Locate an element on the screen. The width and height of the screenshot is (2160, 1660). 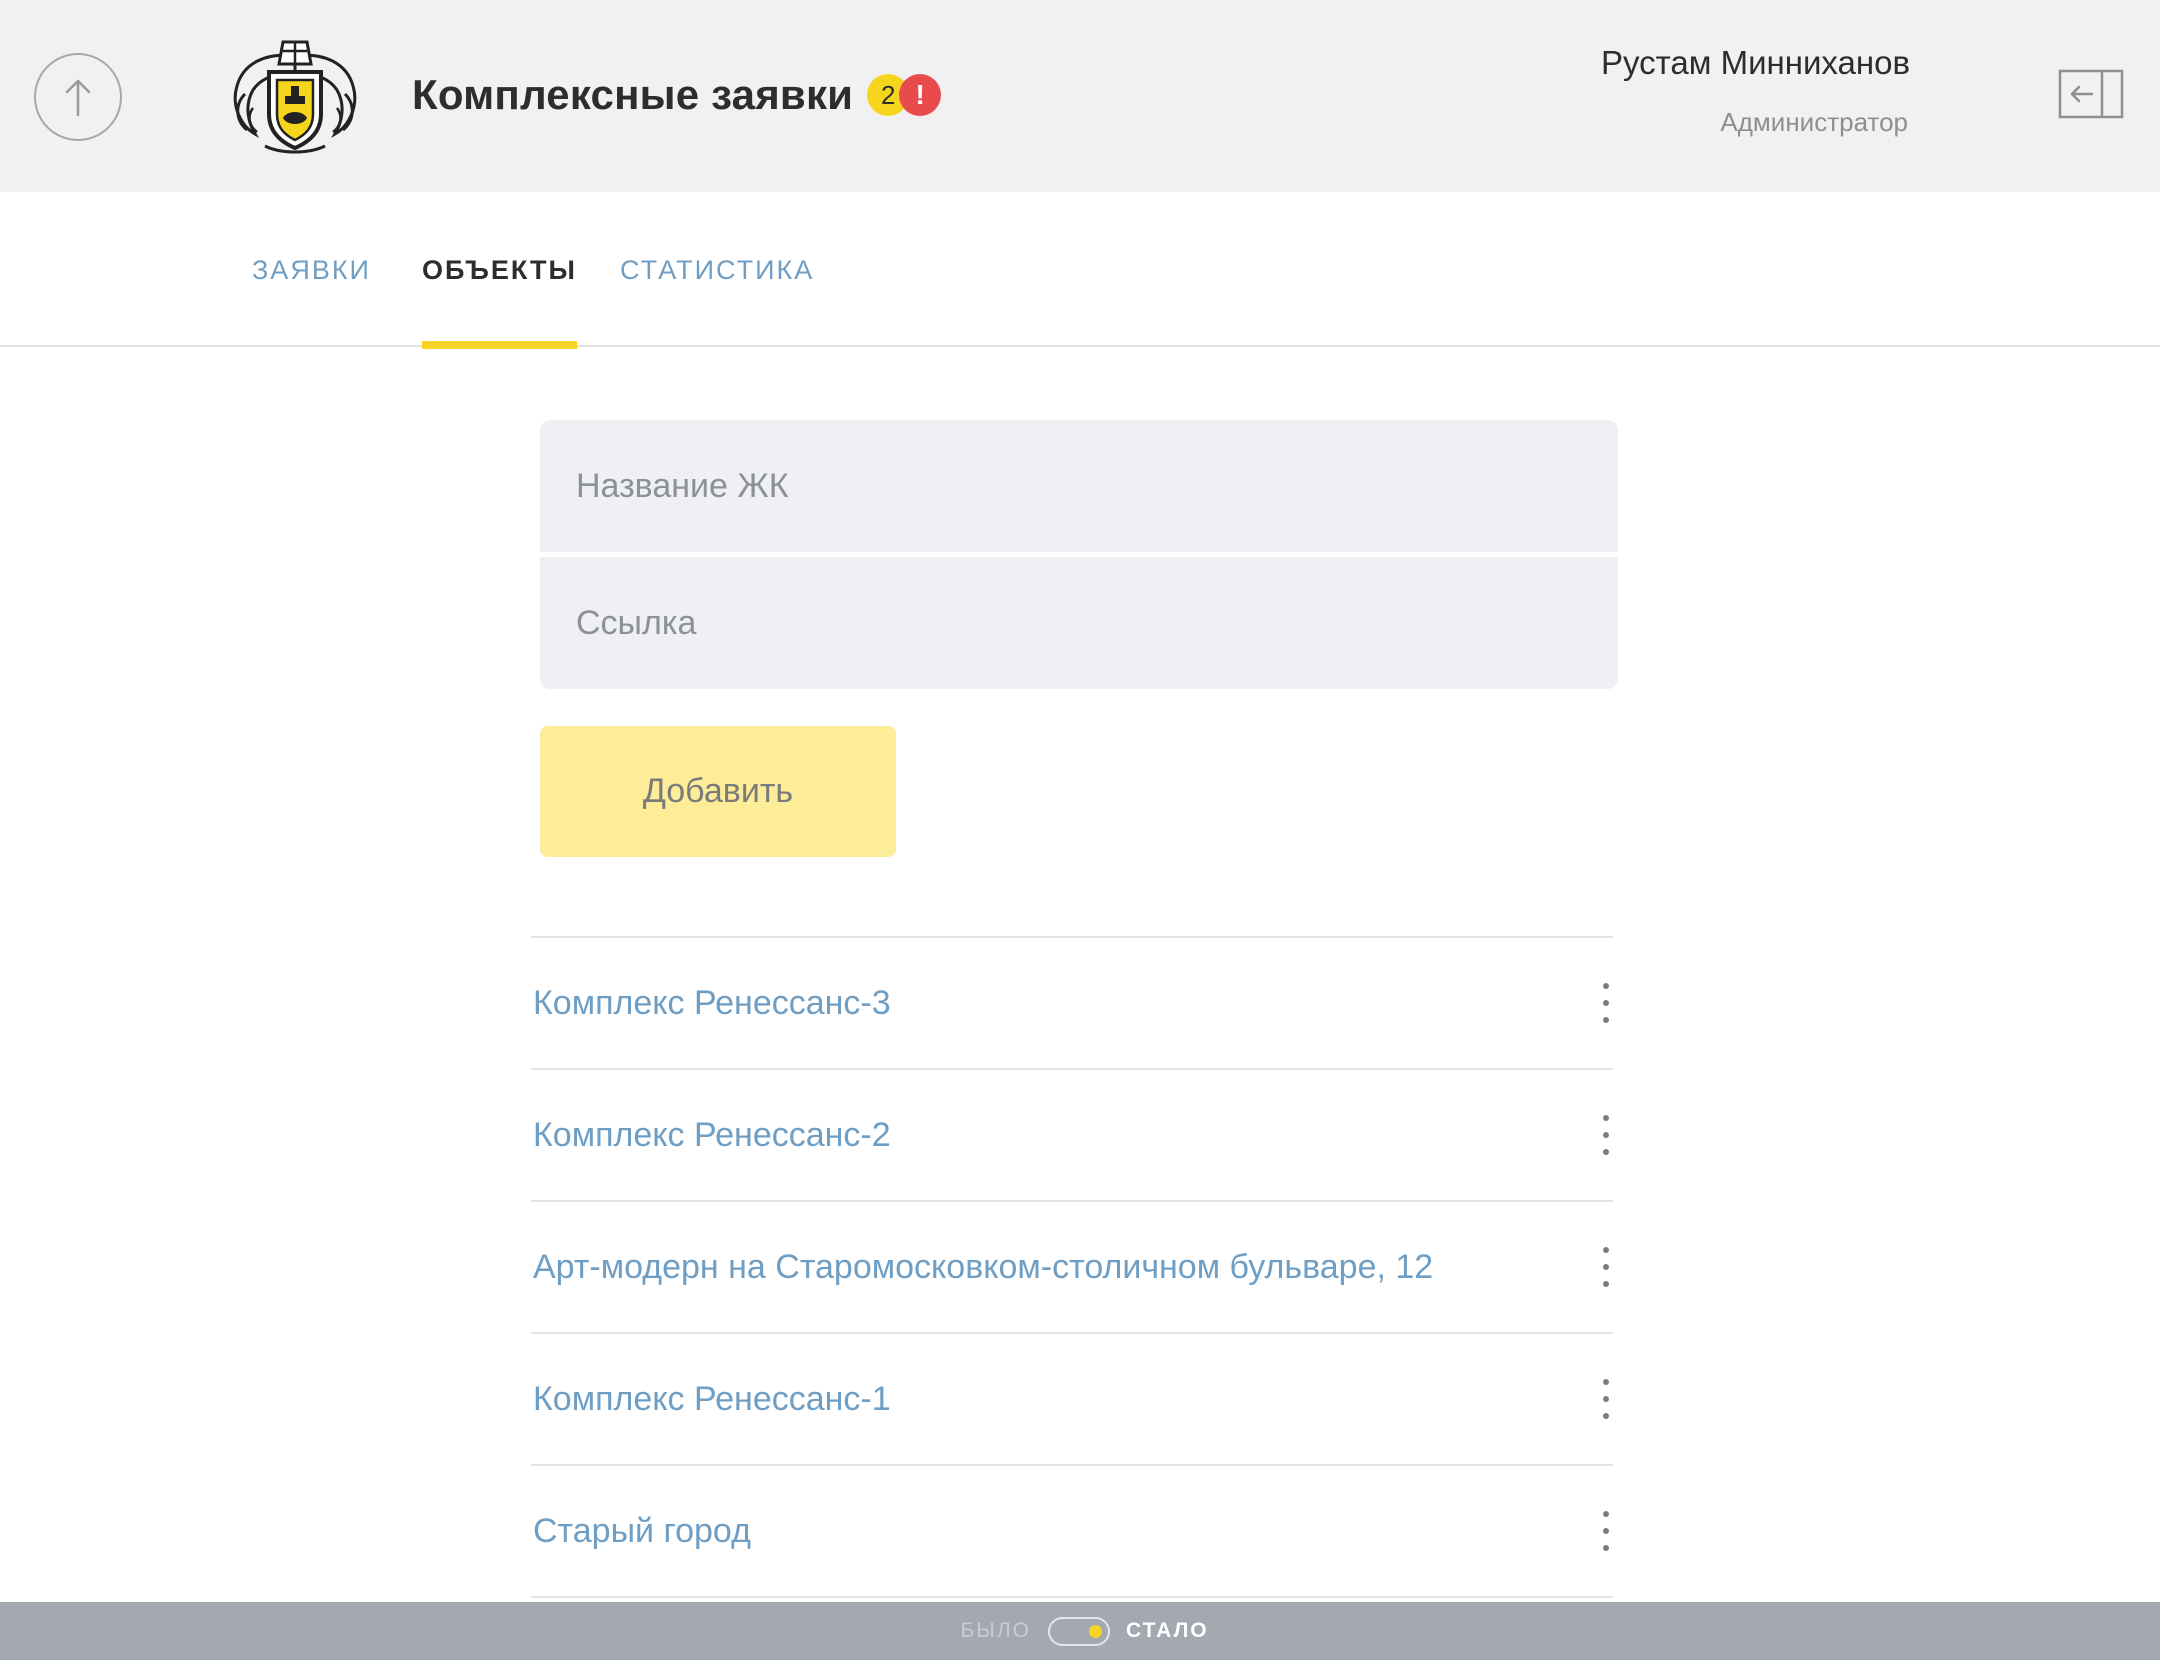
object-name: Комплекс Ренессанс-3 is located at coordinates (711, 1003).